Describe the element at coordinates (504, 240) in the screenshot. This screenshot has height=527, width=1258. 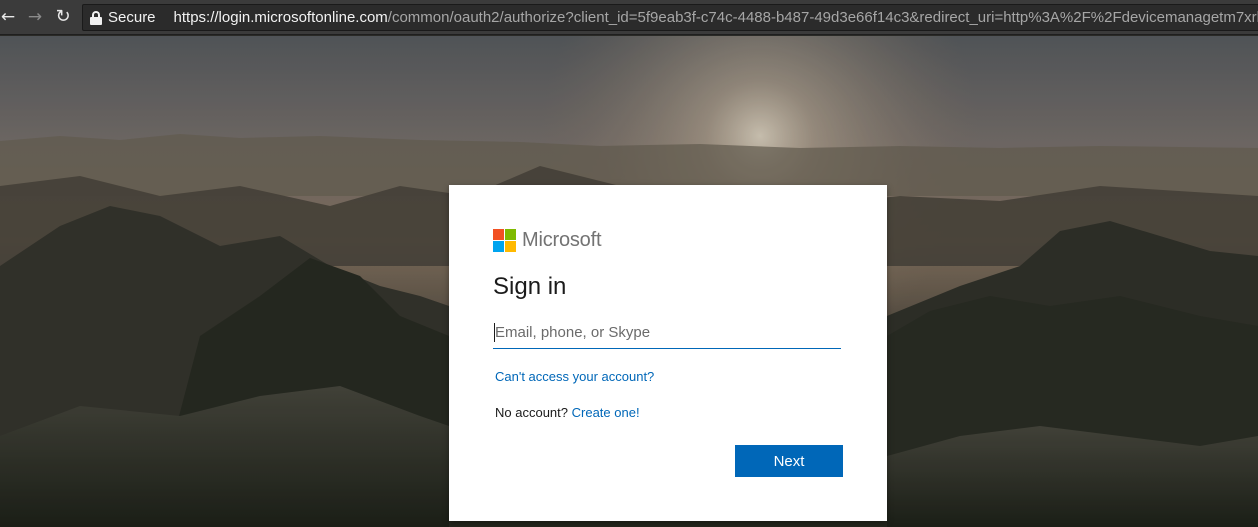
I see `microsoft-logo-icon` at that location.